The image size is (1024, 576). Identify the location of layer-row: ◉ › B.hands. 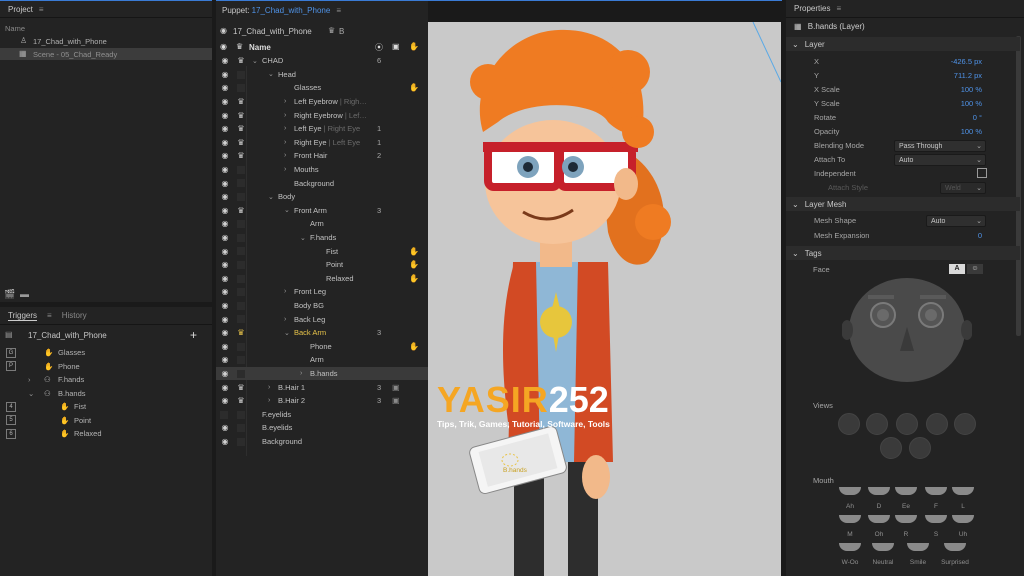
(322, 373).